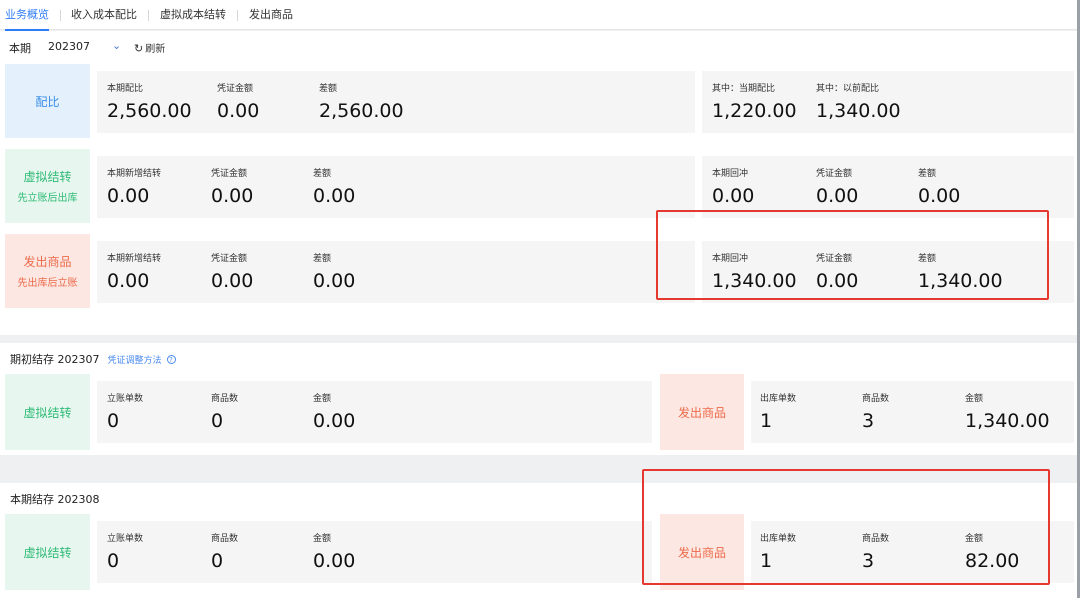  What do you see at coordinates (232, 188) in the screenshot?
I see `virtual-voucher-amount: 凭证金额 0.00` at bounding box center [232, 188].